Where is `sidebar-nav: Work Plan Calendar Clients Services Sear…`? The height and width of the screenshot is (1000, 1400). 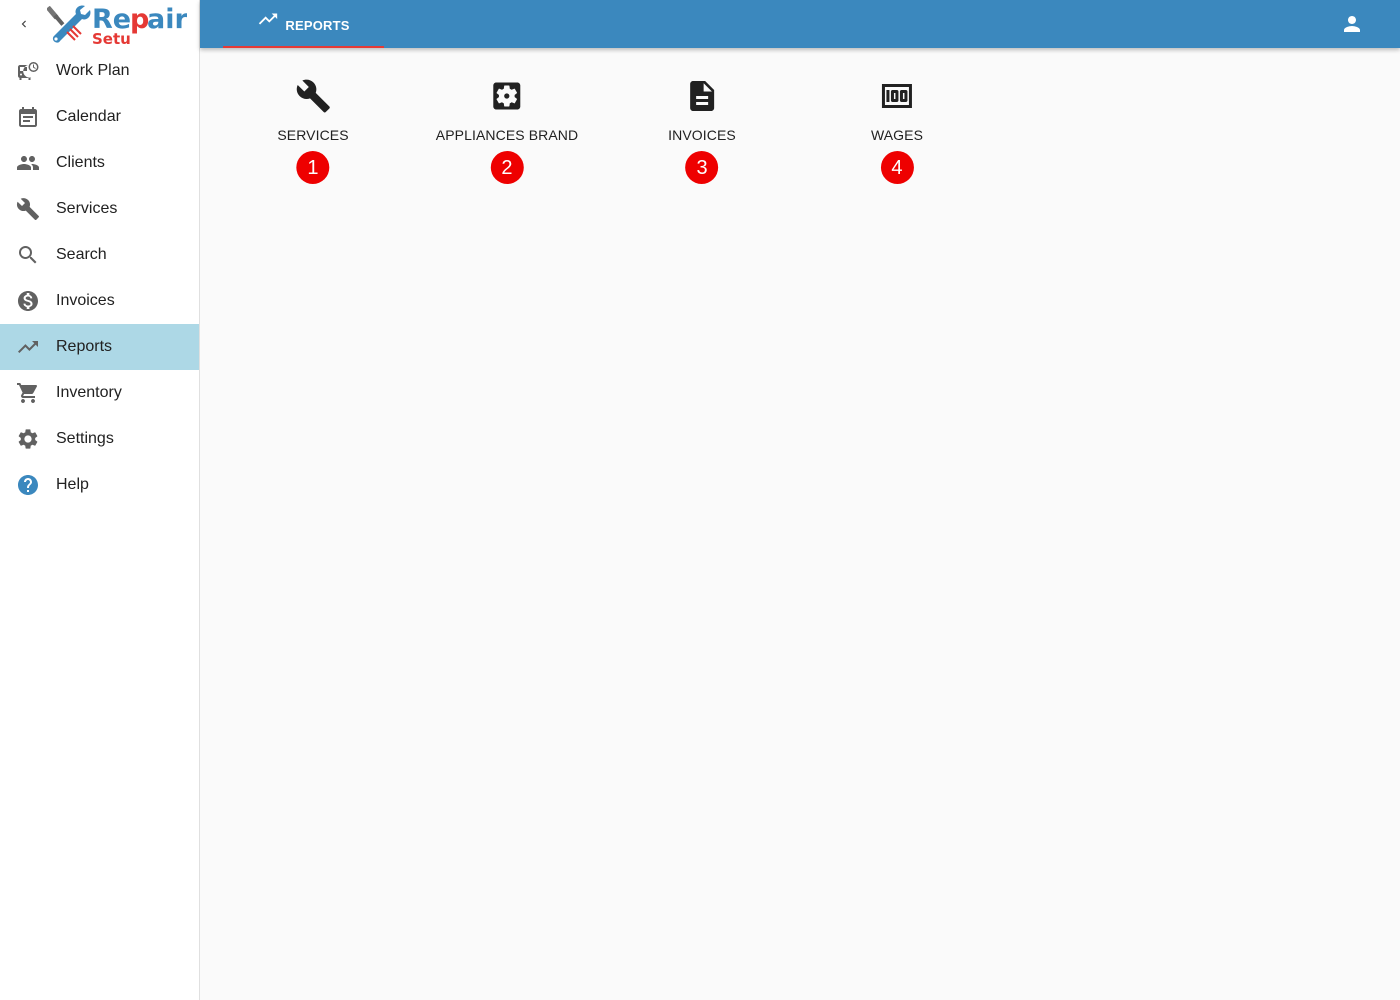 sidebar-nav: Work Plan Calendar Clients Services Sear… is located at coordinates (99, 278).